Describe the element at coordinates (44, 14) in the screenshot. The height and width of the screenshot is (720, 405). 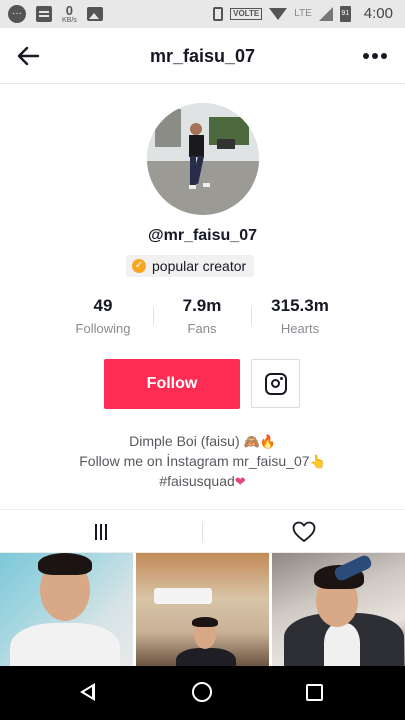
I see `message-icon` at that location.